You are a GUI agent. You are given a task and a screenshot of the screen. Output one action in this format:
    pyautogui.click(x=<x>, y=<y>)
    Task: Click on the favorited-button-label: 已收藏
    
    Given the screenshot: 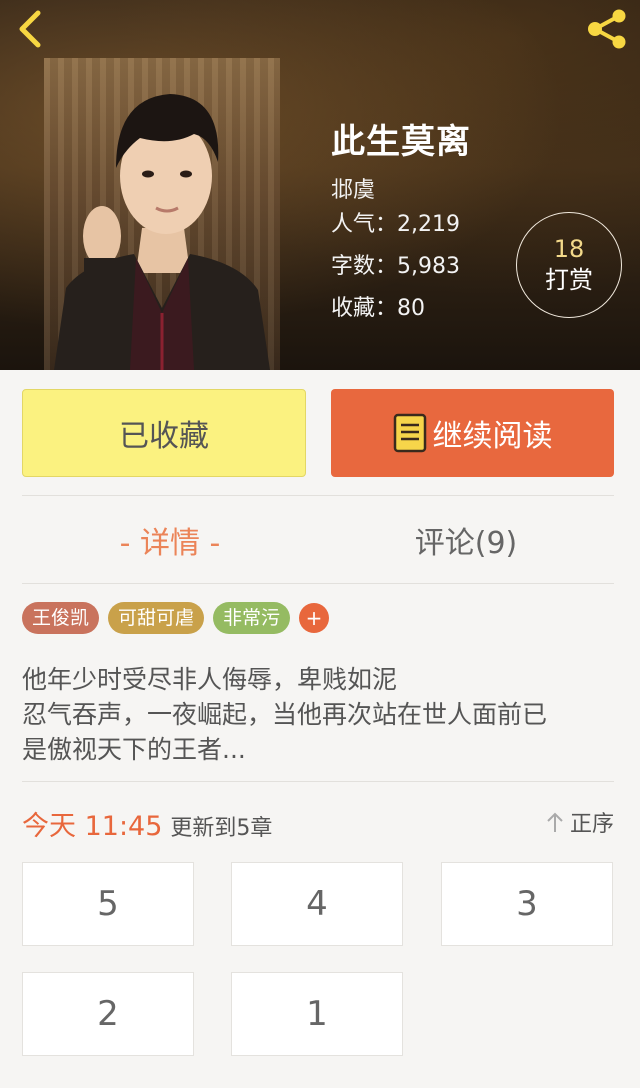 What is the action you would take?
    pyautogui.click(x=164, y=436)
    